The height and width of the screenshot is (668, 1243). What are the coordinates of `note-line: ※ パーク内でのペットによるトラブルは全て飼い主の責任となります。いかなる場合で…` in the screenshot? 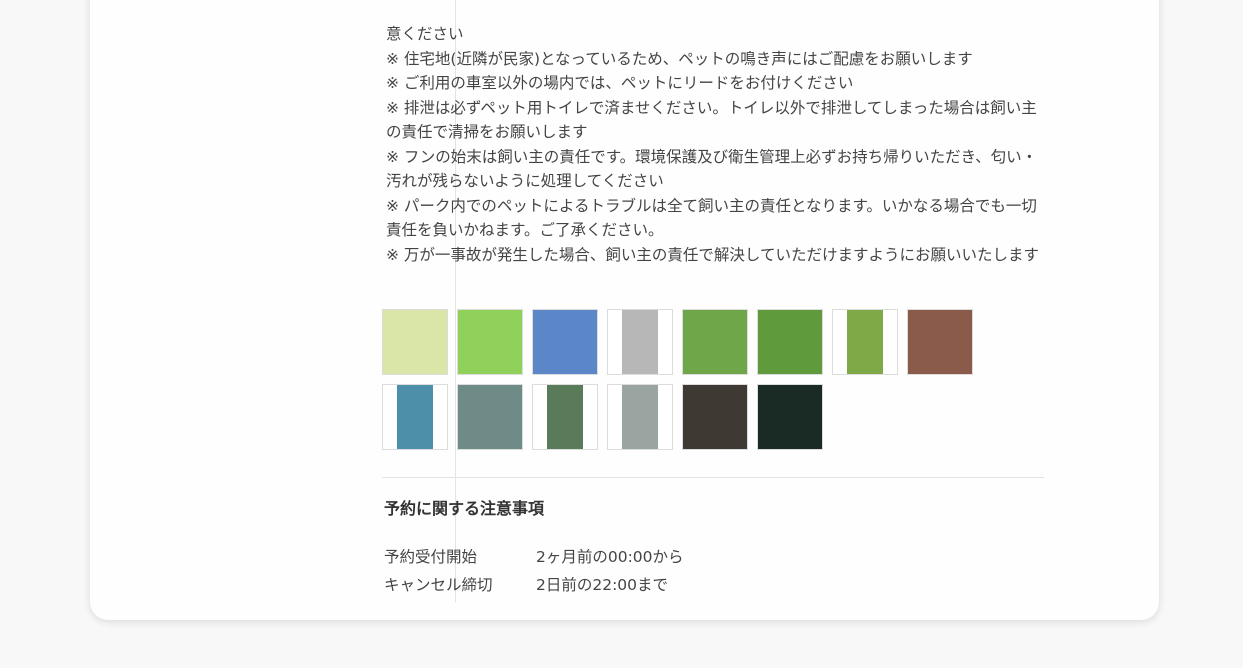 It's located at (711, 218).